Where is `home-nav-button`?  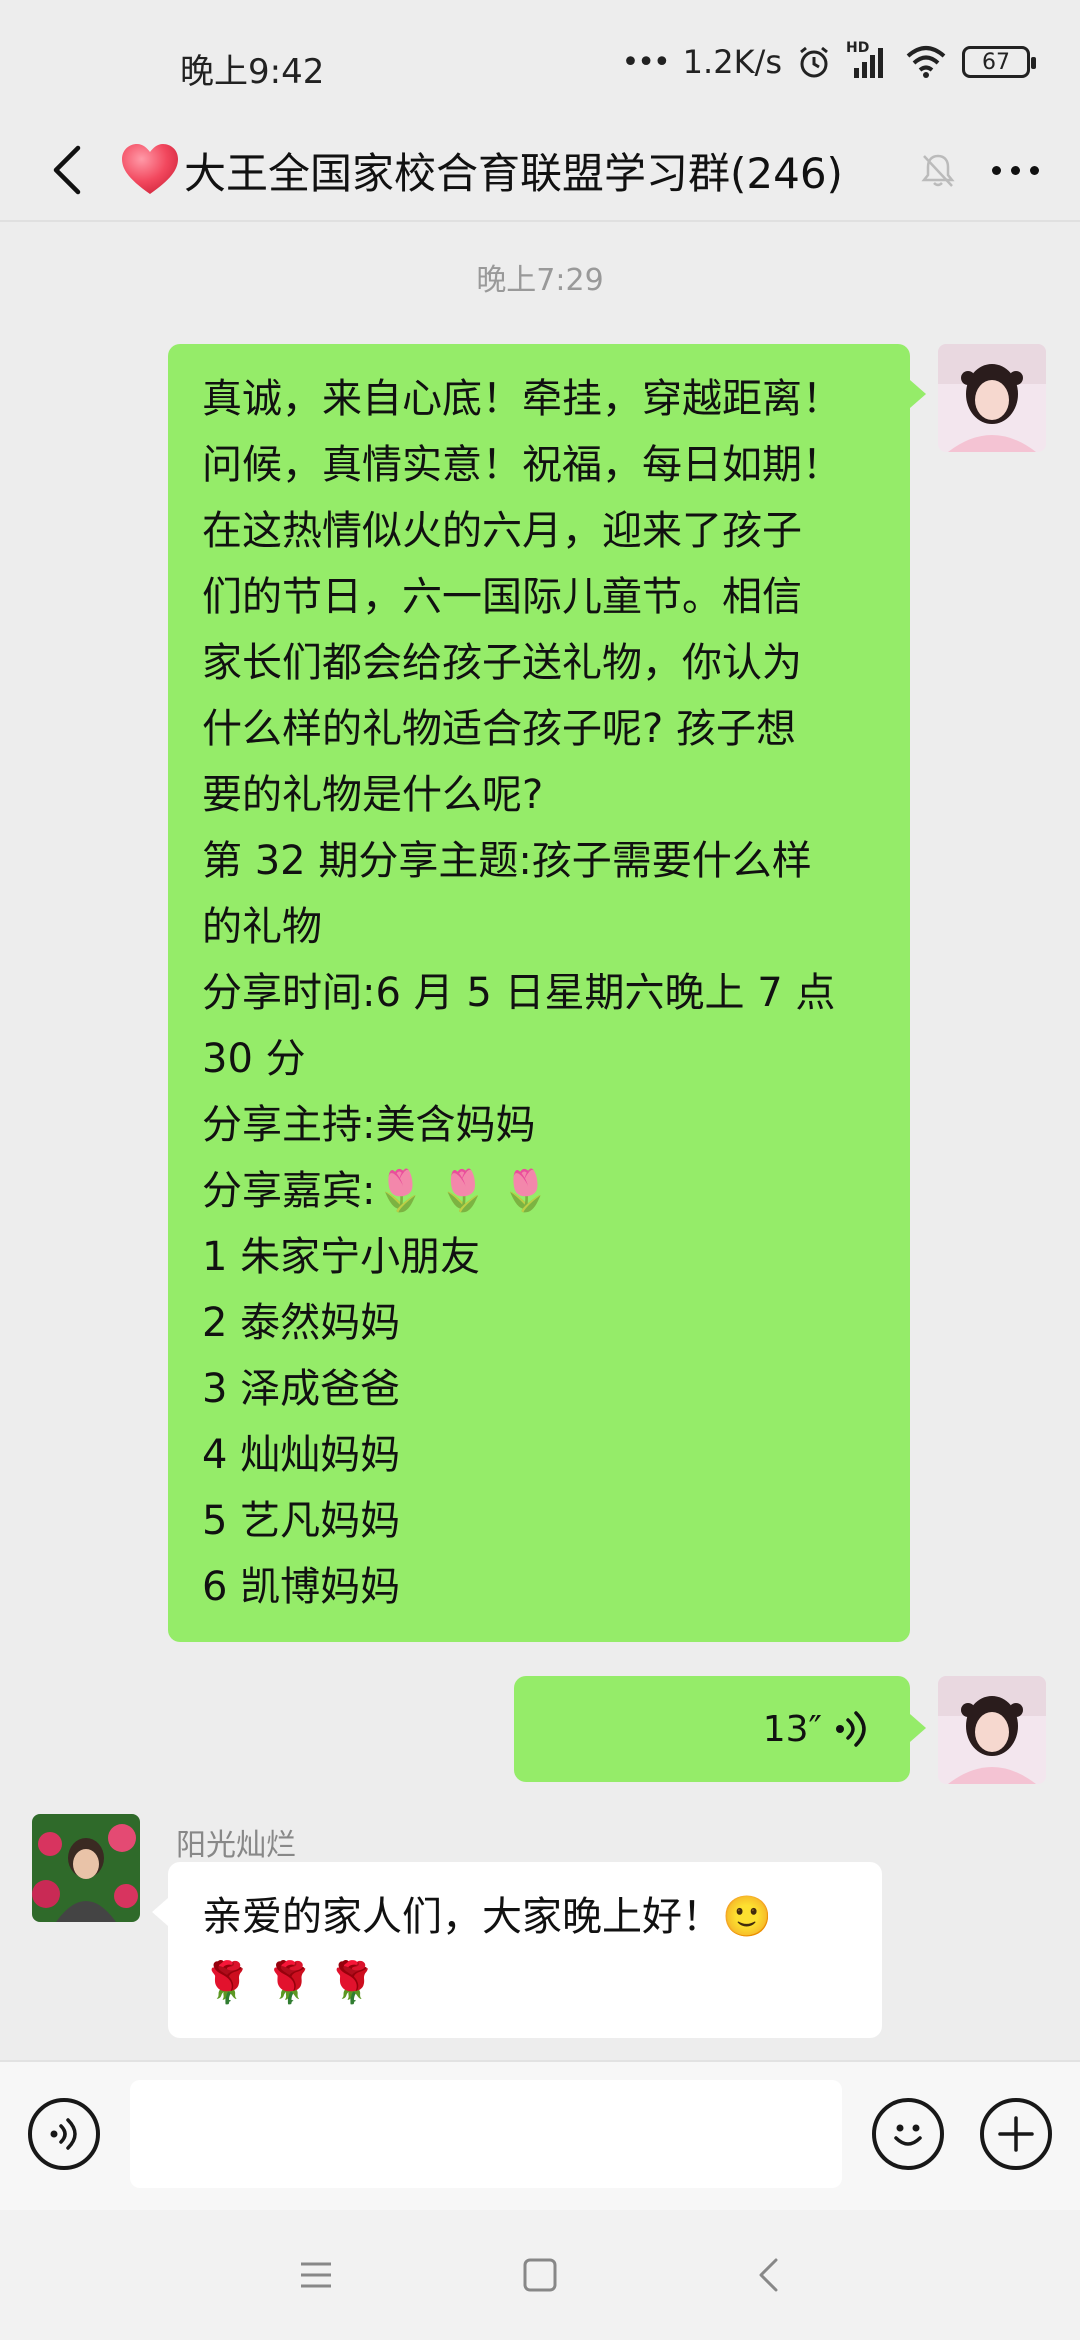
home-nav-button is located at coordinates (540, 2275).